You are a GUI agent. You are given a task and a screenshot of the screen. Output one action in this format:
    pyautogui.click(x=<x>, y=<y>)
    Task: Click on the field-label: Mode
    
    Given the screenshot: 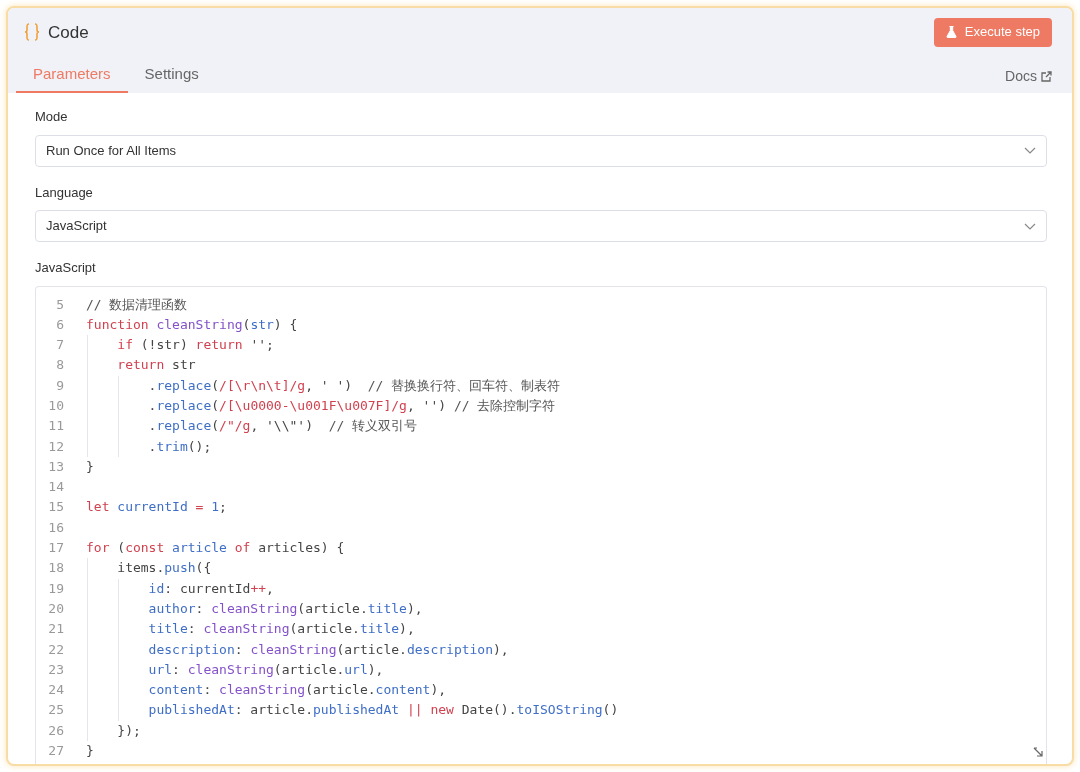 What is the action you would take?
    pyautogui.click(x=52, y=117)
    